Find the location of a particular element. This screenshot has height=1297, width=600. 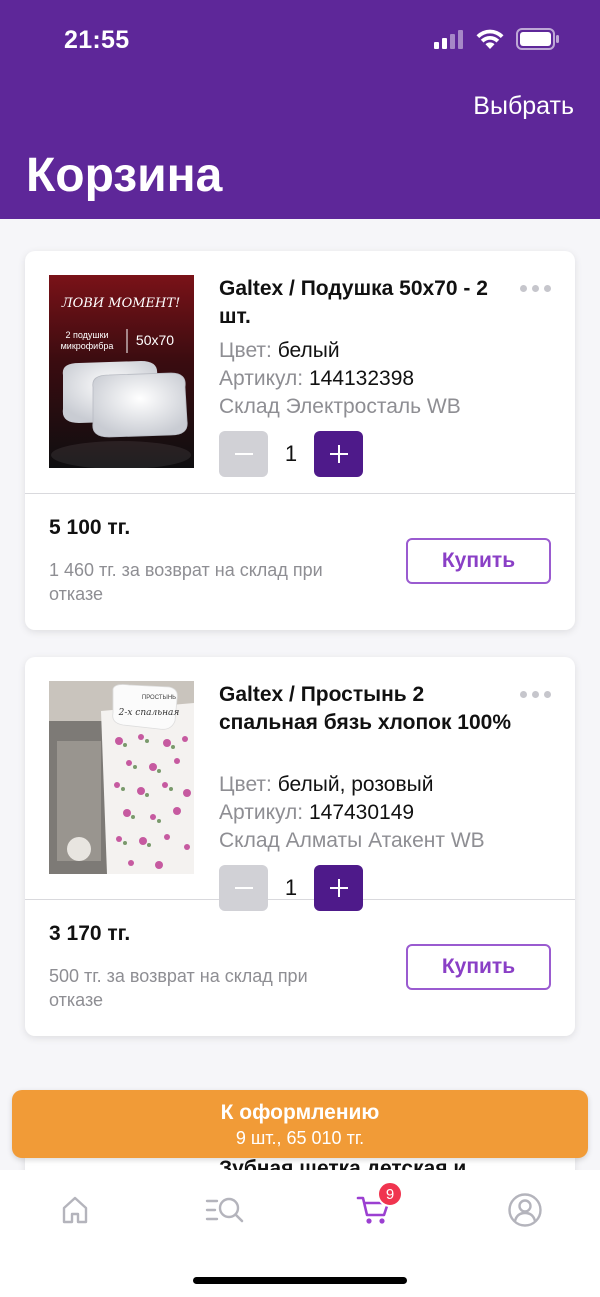

product-article: Артикул: 144132398 is located at coordinates (317, 378).